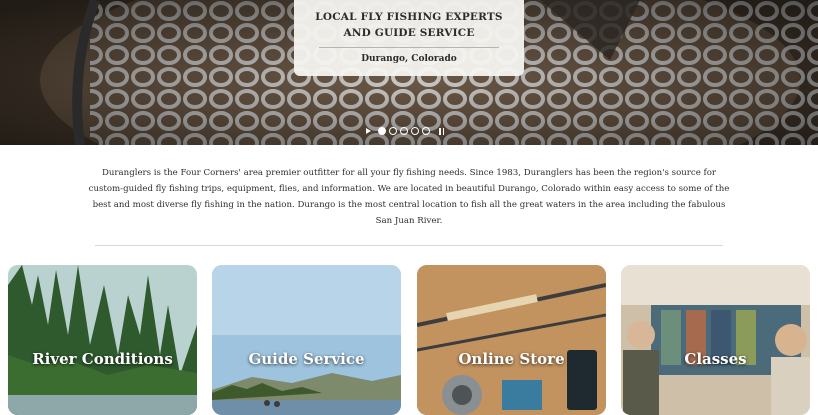  I want to click on card-classes: Classes, so click(715, 340).